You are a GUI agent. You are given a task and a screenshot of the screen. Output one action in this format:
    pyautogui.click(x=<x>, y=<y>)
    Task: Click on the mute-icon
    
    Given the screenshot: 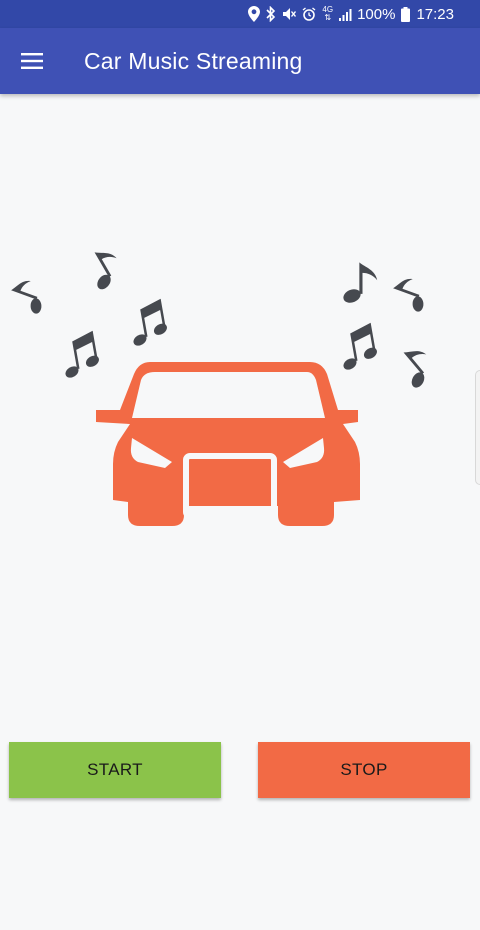 What is the action you would take?
    pyautogui.click(x=289, y=14)
    